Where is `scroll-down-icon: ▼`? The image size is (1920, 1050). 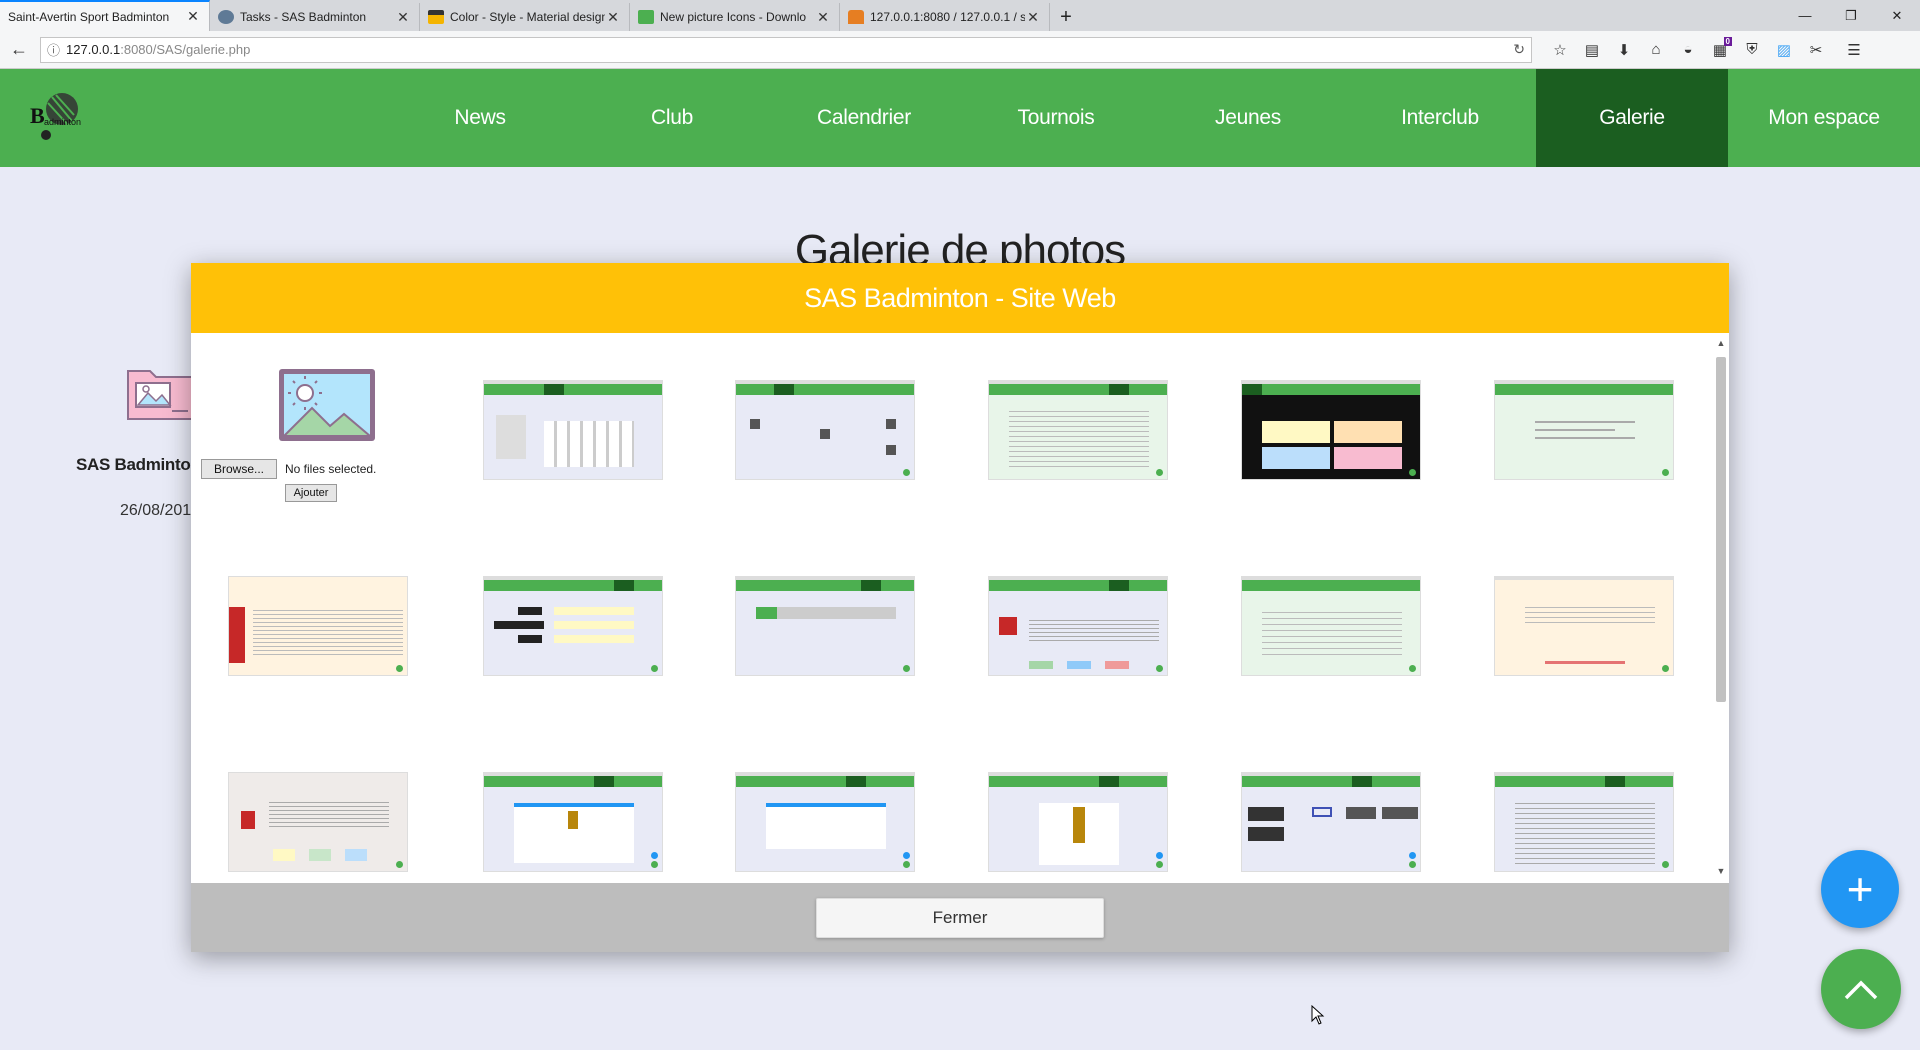
scroll-down-icon: ▼ is located at coordinates (1721, 871).